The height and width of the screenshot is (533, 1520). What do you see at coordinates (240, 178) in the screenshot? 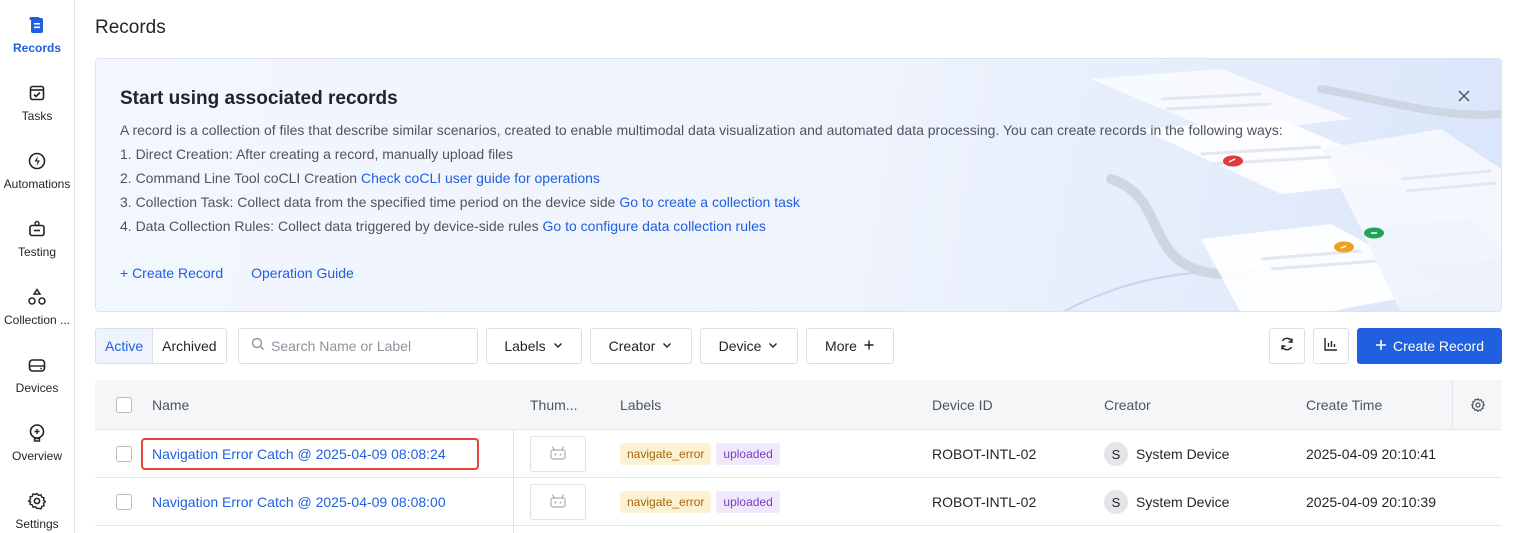
I see `banner-step-text: 2. Command Line Tool coCLI Creation` at bounding box center [240, 178].